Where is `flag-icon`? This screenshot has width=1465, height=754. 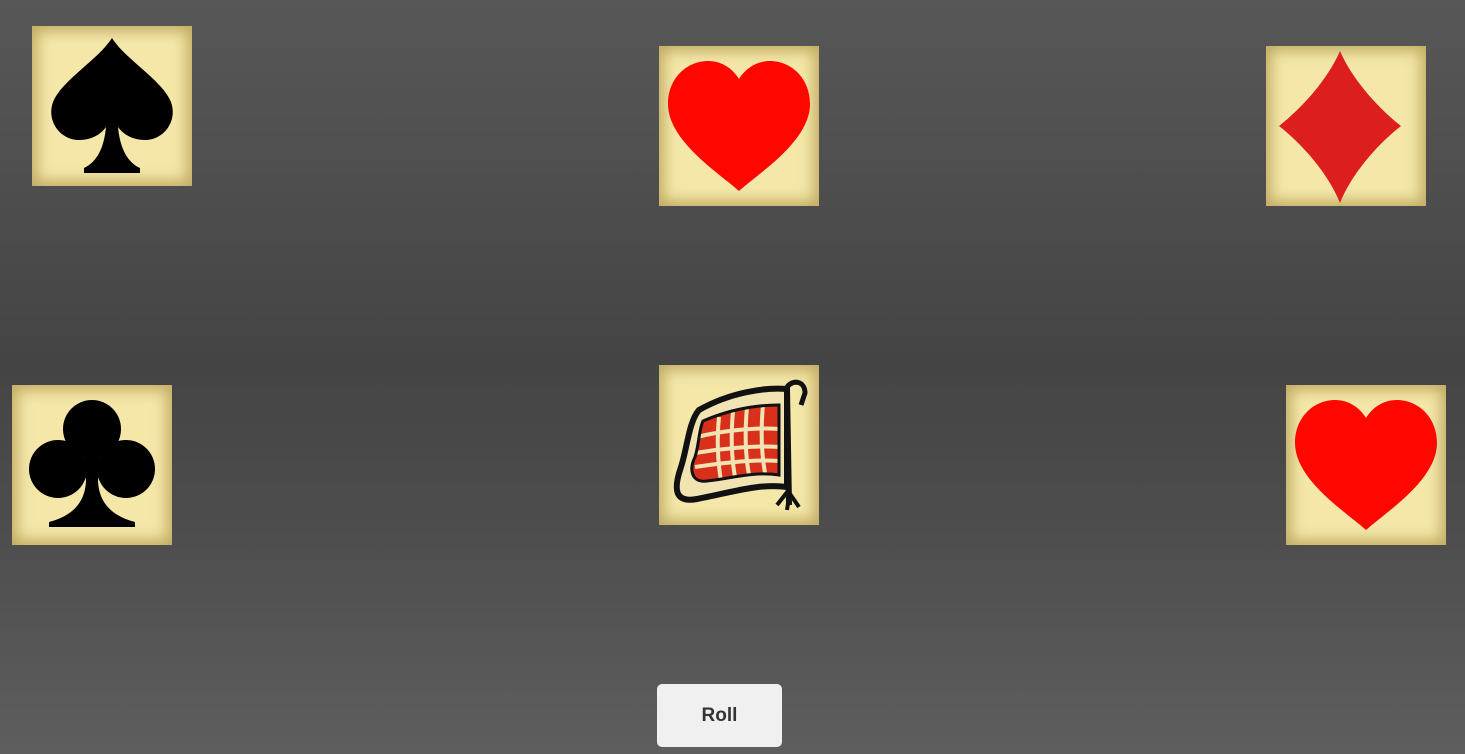
flag-icon is located at coordinates (740, 445).